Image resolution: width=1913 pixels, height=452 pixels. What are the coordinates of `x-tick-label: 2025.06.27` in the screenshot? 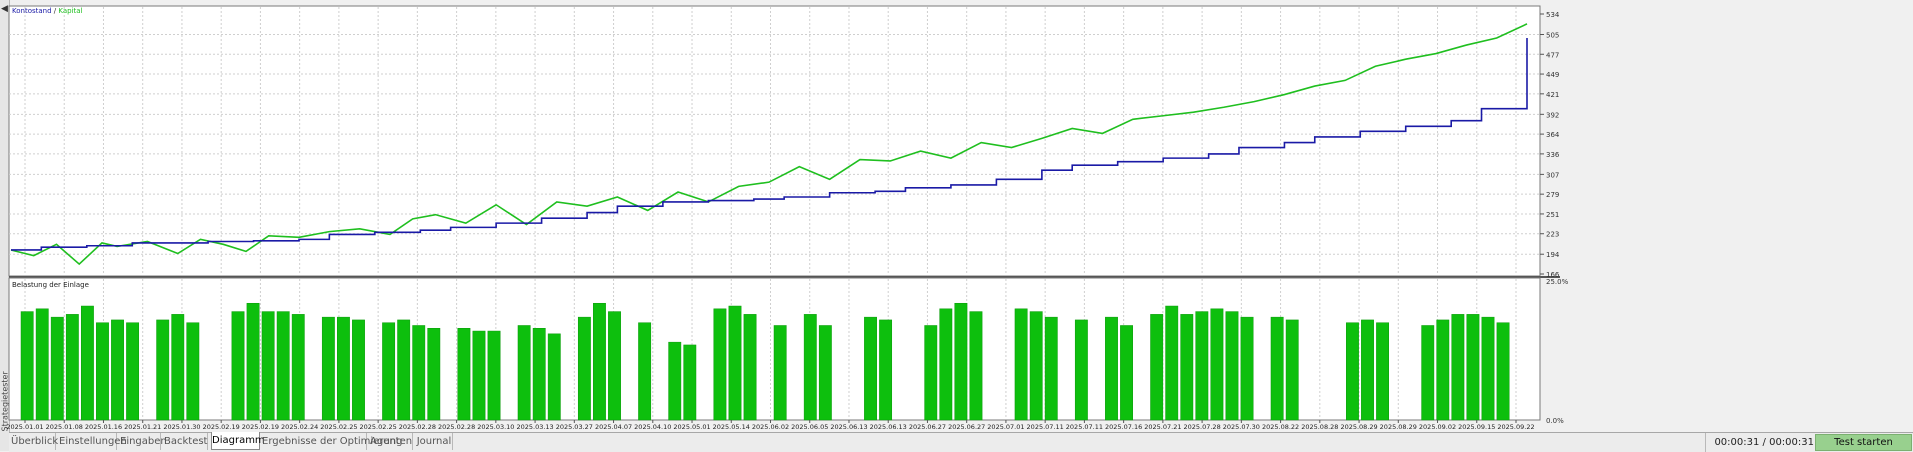 It's located at (927, 427).